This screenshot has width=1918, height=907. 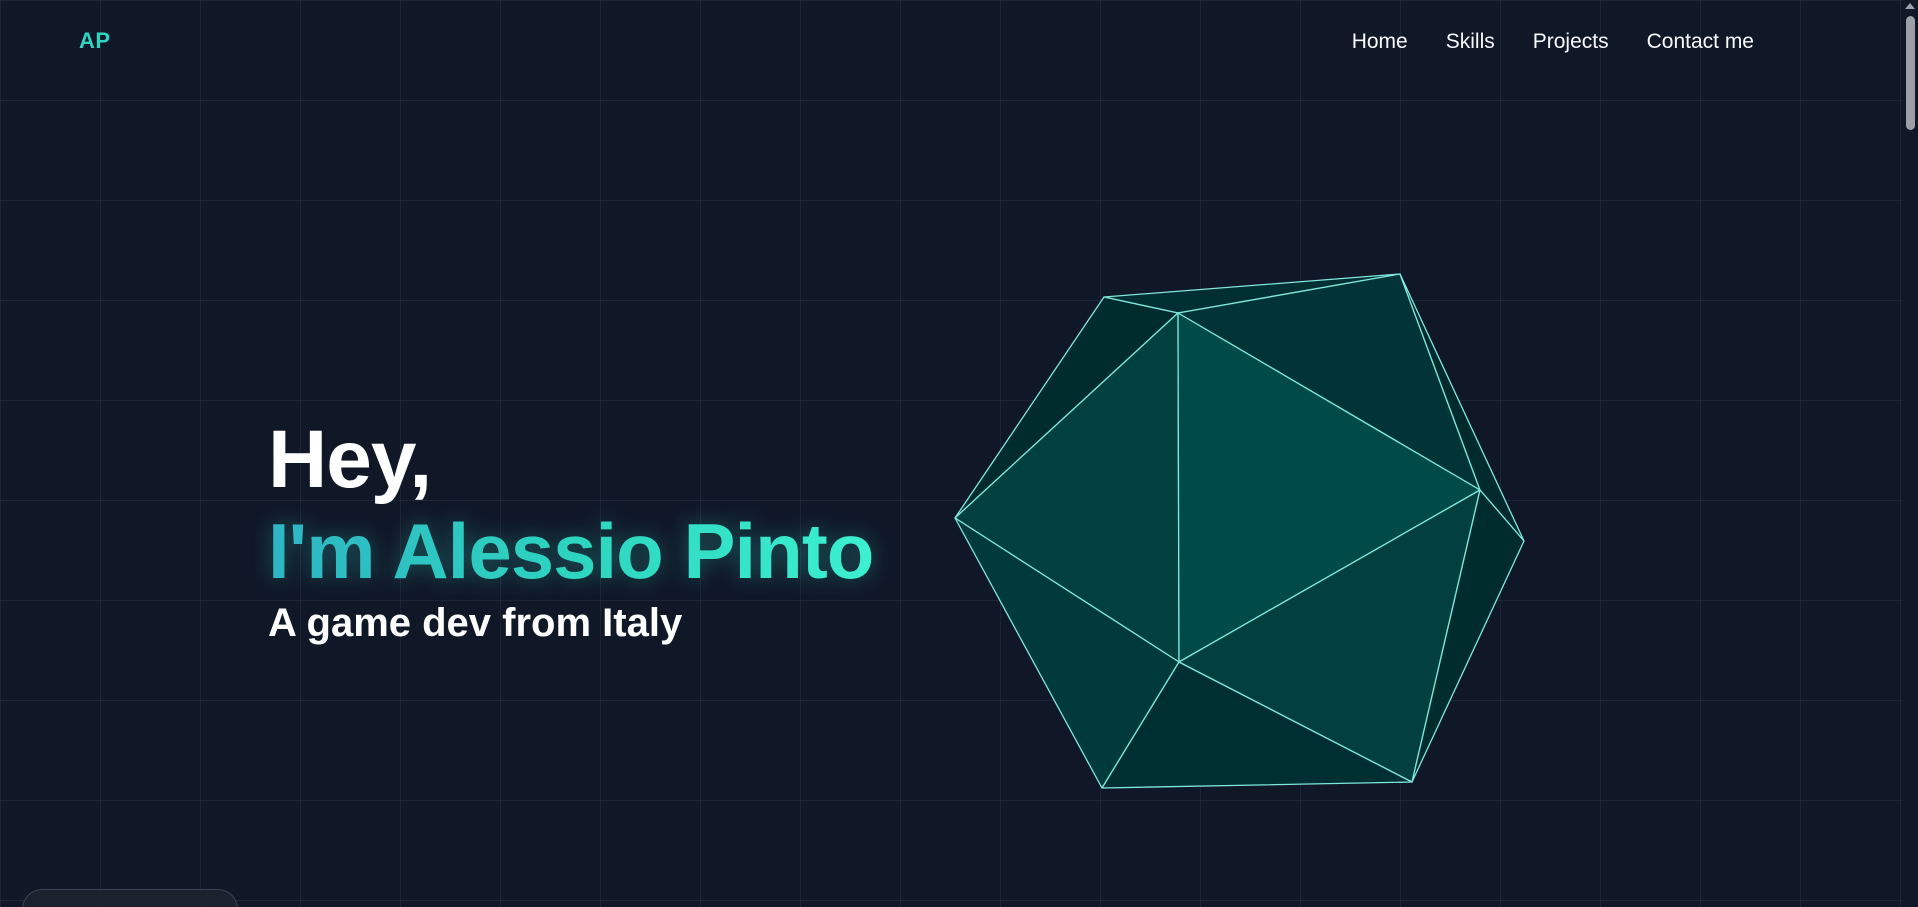 What do you see at coordinates (1910, 453) in the screenshot?
I see `scrollbar` at bounding box center [1910, 453].